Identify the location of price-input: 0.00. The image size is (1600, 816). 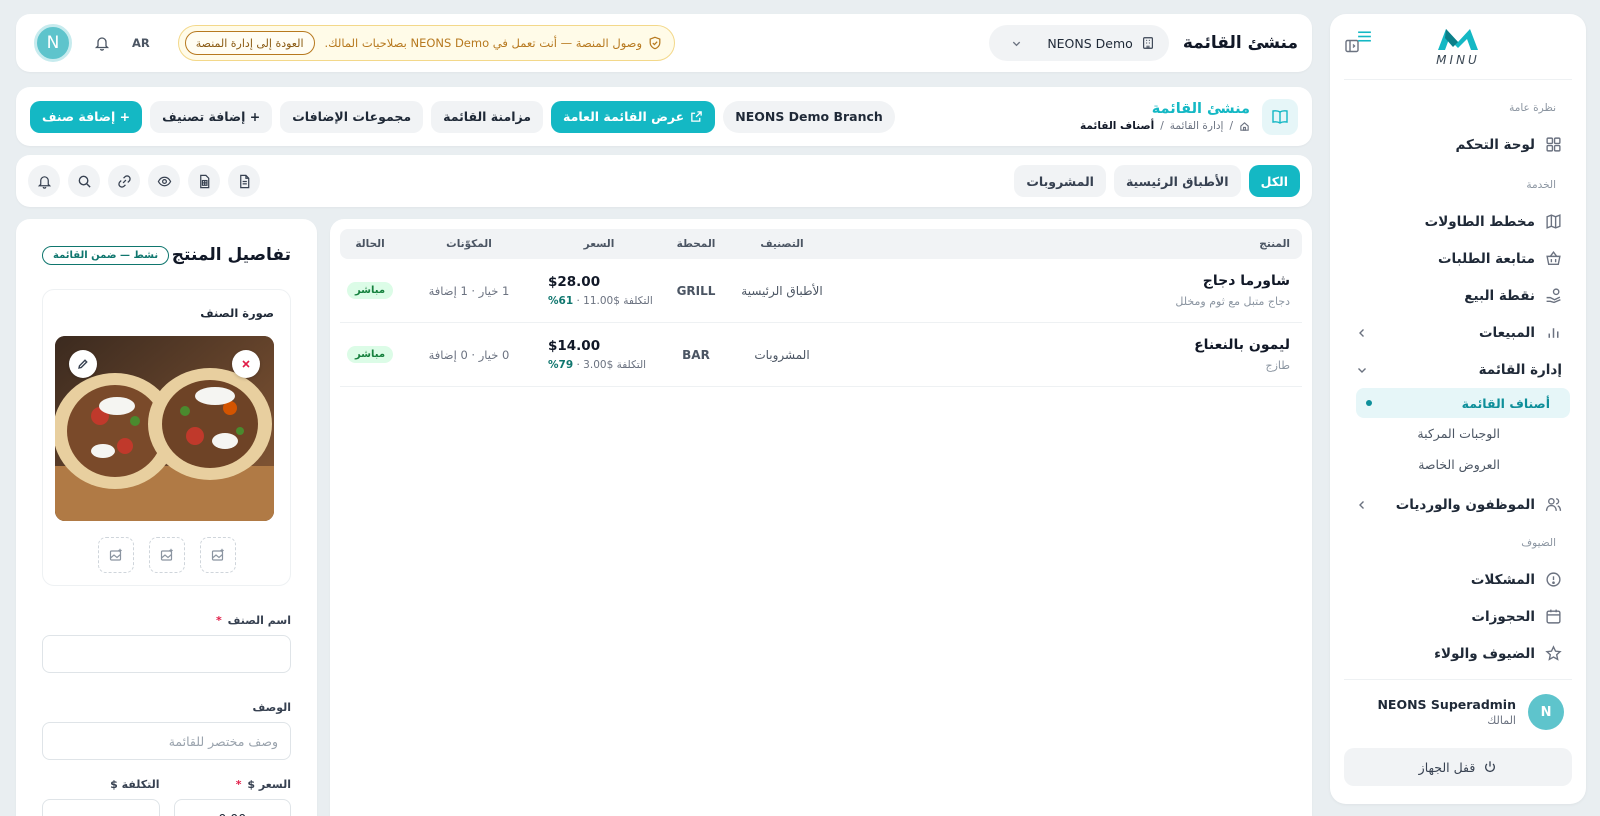
(232, 807).